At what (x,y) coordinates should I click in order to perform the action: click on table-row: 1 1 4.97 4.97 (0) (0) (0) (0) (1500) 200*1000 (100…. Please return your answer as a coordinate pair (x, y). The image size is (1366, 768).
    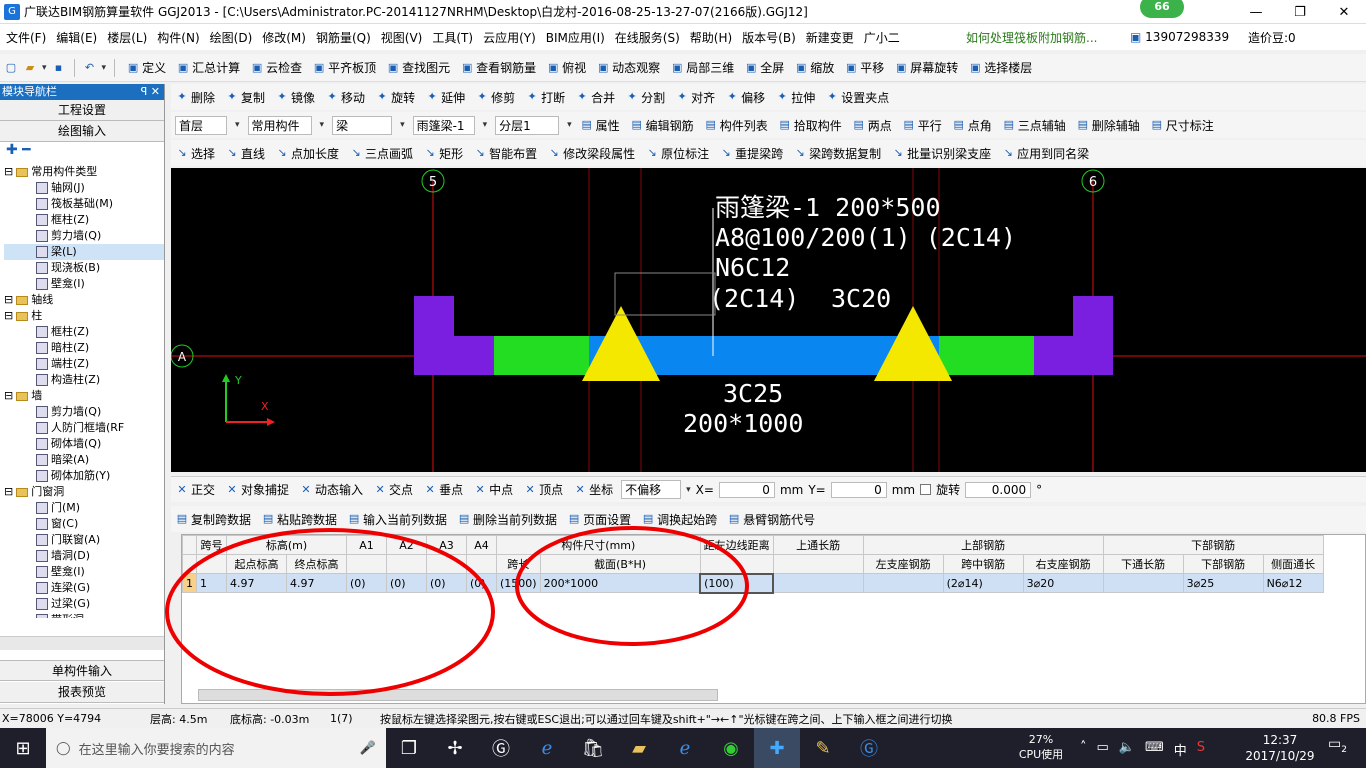
    Looking at the image, I should click on (753, 583).